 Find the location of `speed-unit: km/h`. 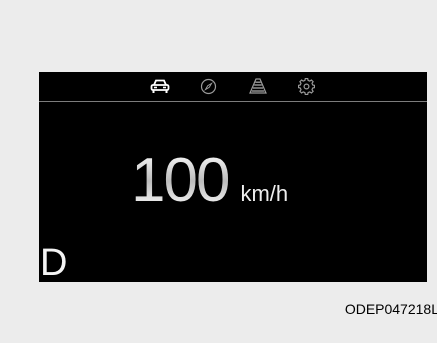

speed-unit: km/h is located at coordinates (264, 193).